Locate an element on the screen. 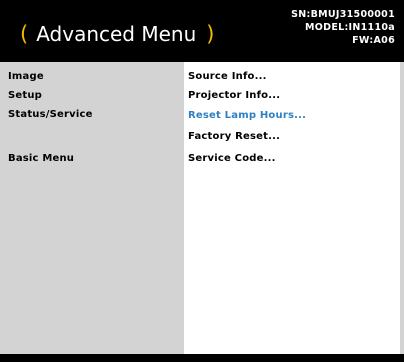 Image resolution: width=404 pixels, height=362 pixels. menu-title: ( Advanced Menu) is located at coordinates (117, 34).